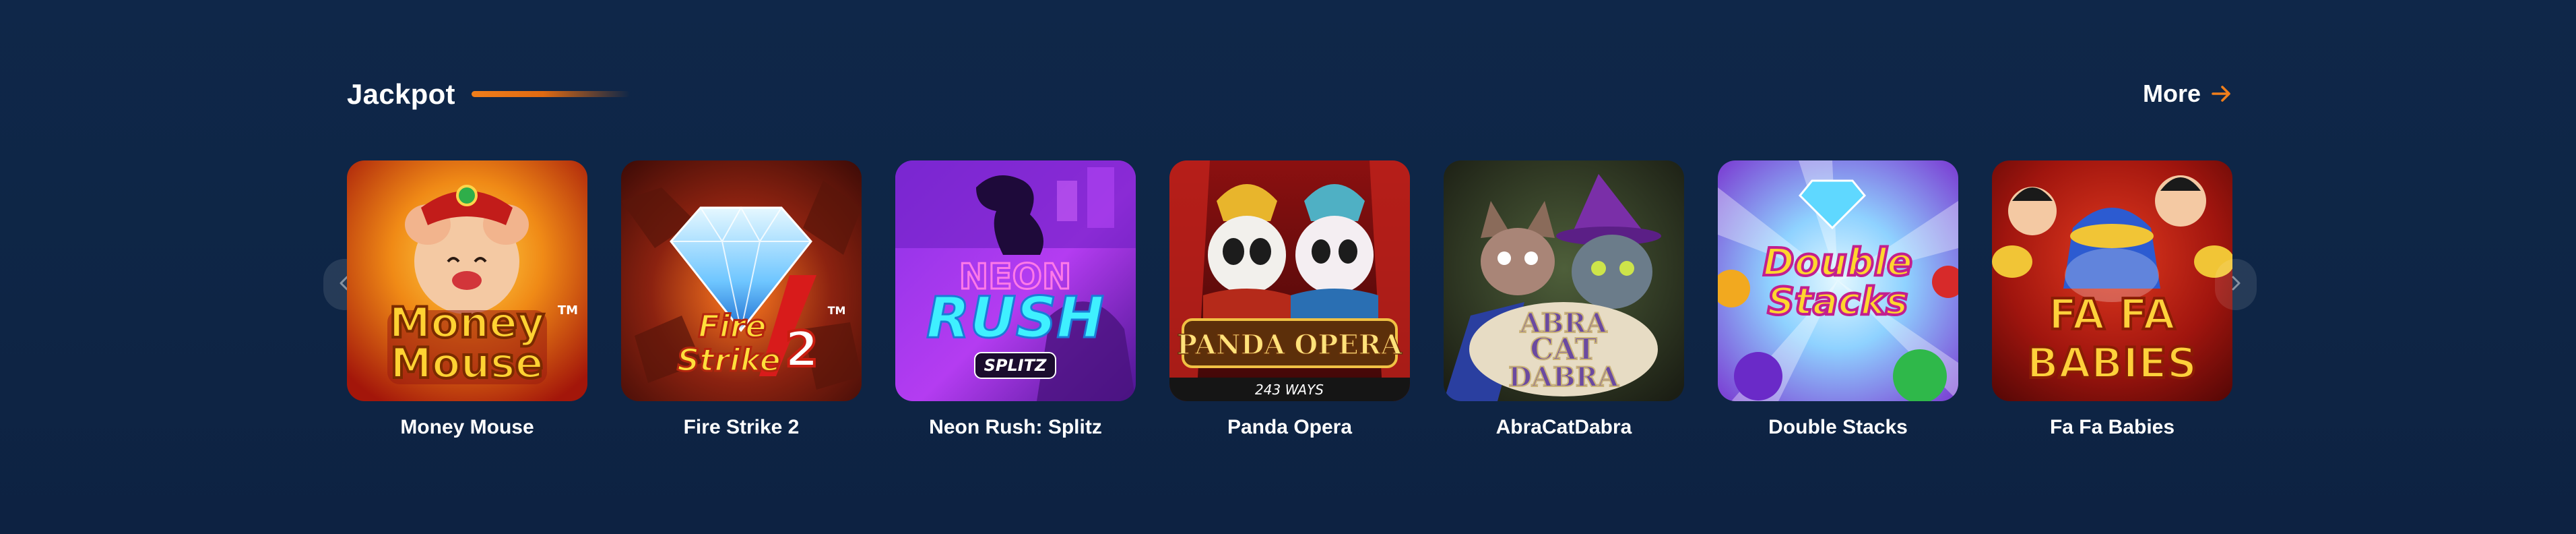 The height and width of the screenshot is (534, 2576). I want to click on logo-line-1: PANDA OPERA, so click(1290, 345).